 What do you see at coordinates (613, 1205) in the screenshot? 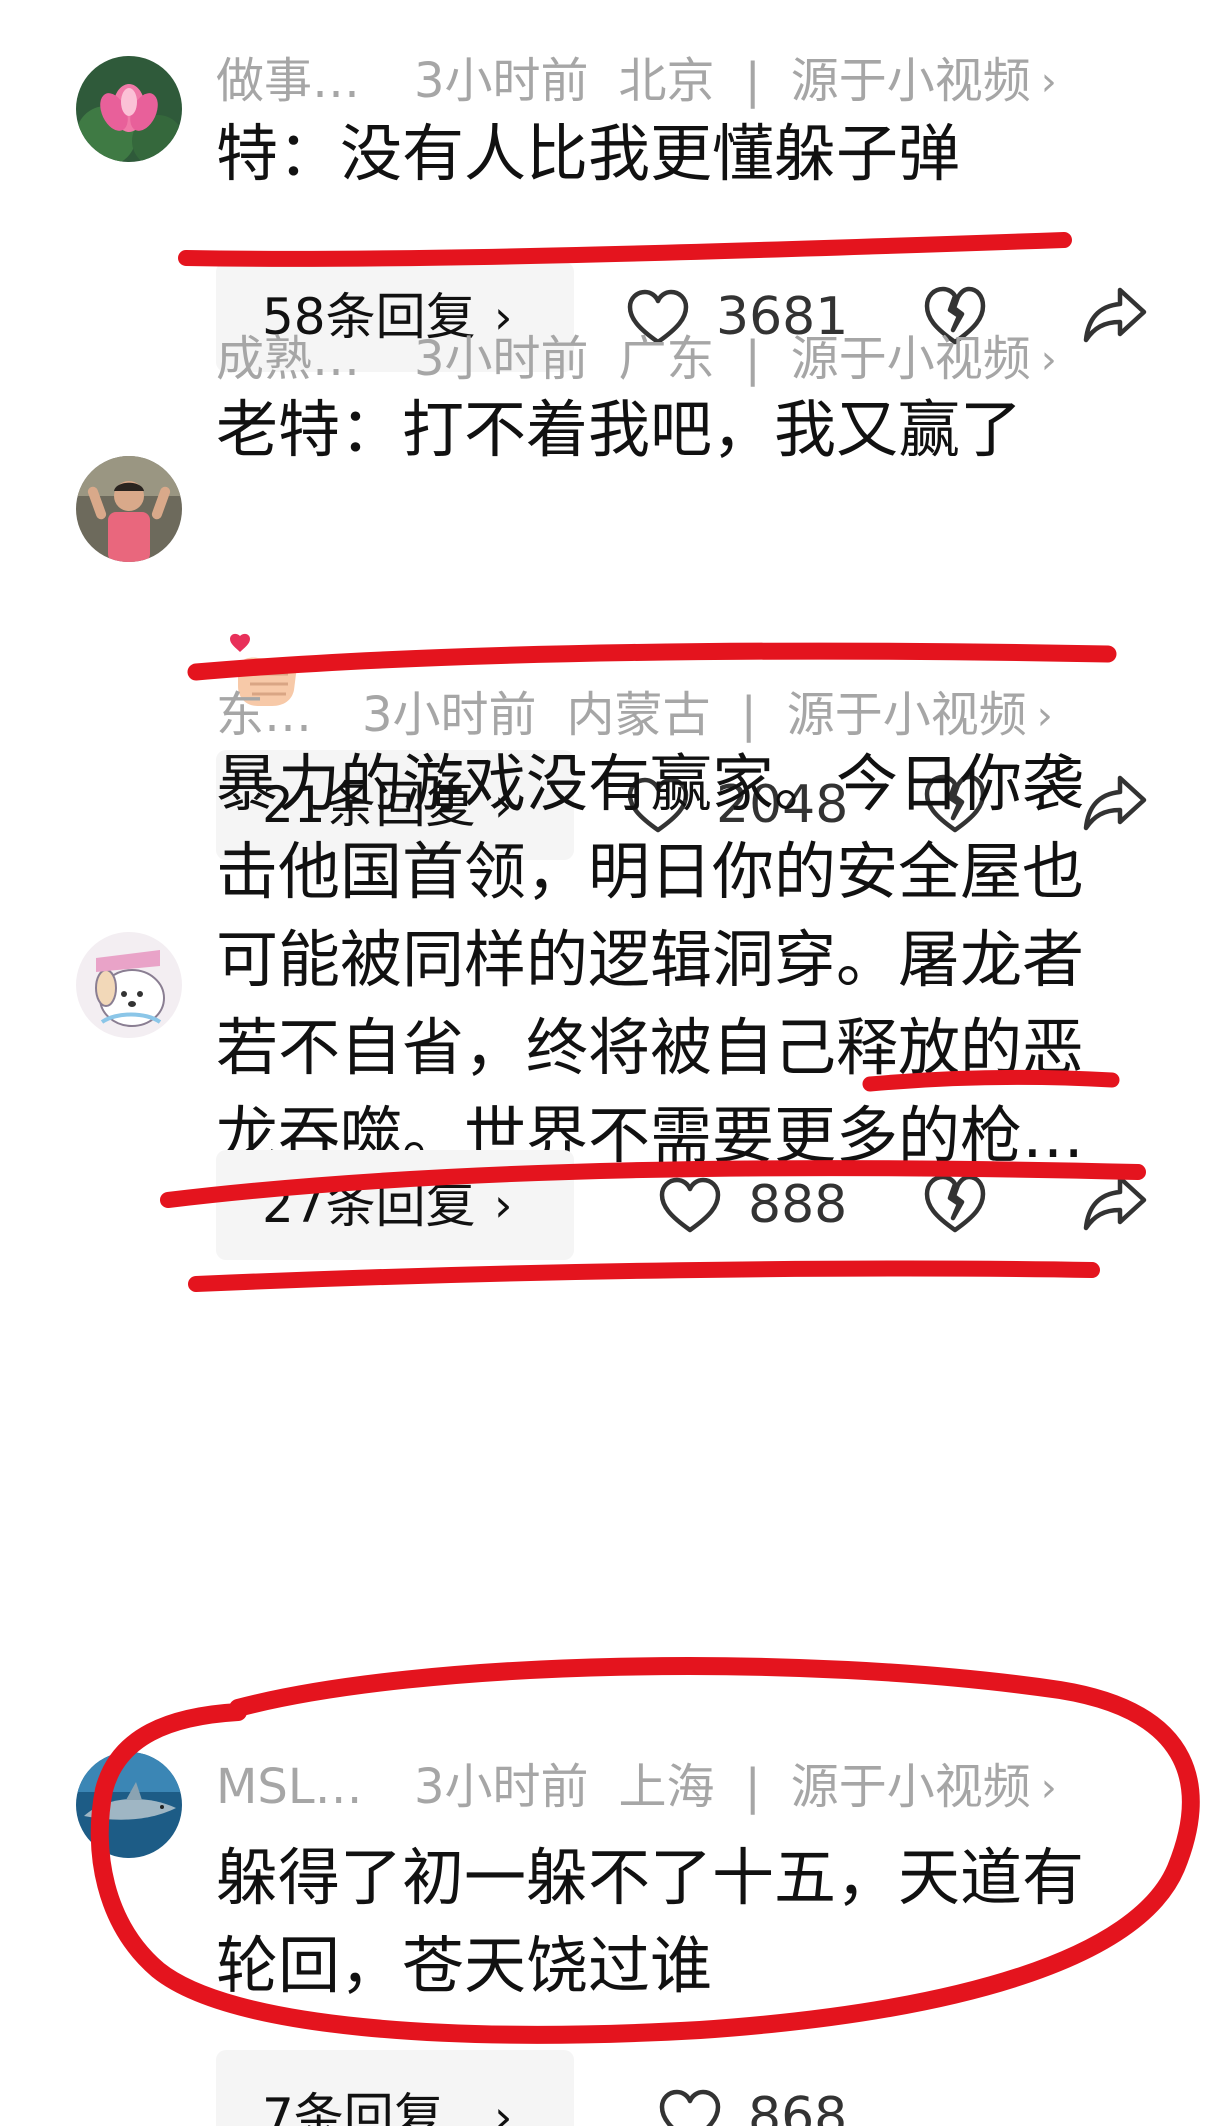
I see `comment-actions: 27条回复 › 888` at bounding box center [613, 1205].